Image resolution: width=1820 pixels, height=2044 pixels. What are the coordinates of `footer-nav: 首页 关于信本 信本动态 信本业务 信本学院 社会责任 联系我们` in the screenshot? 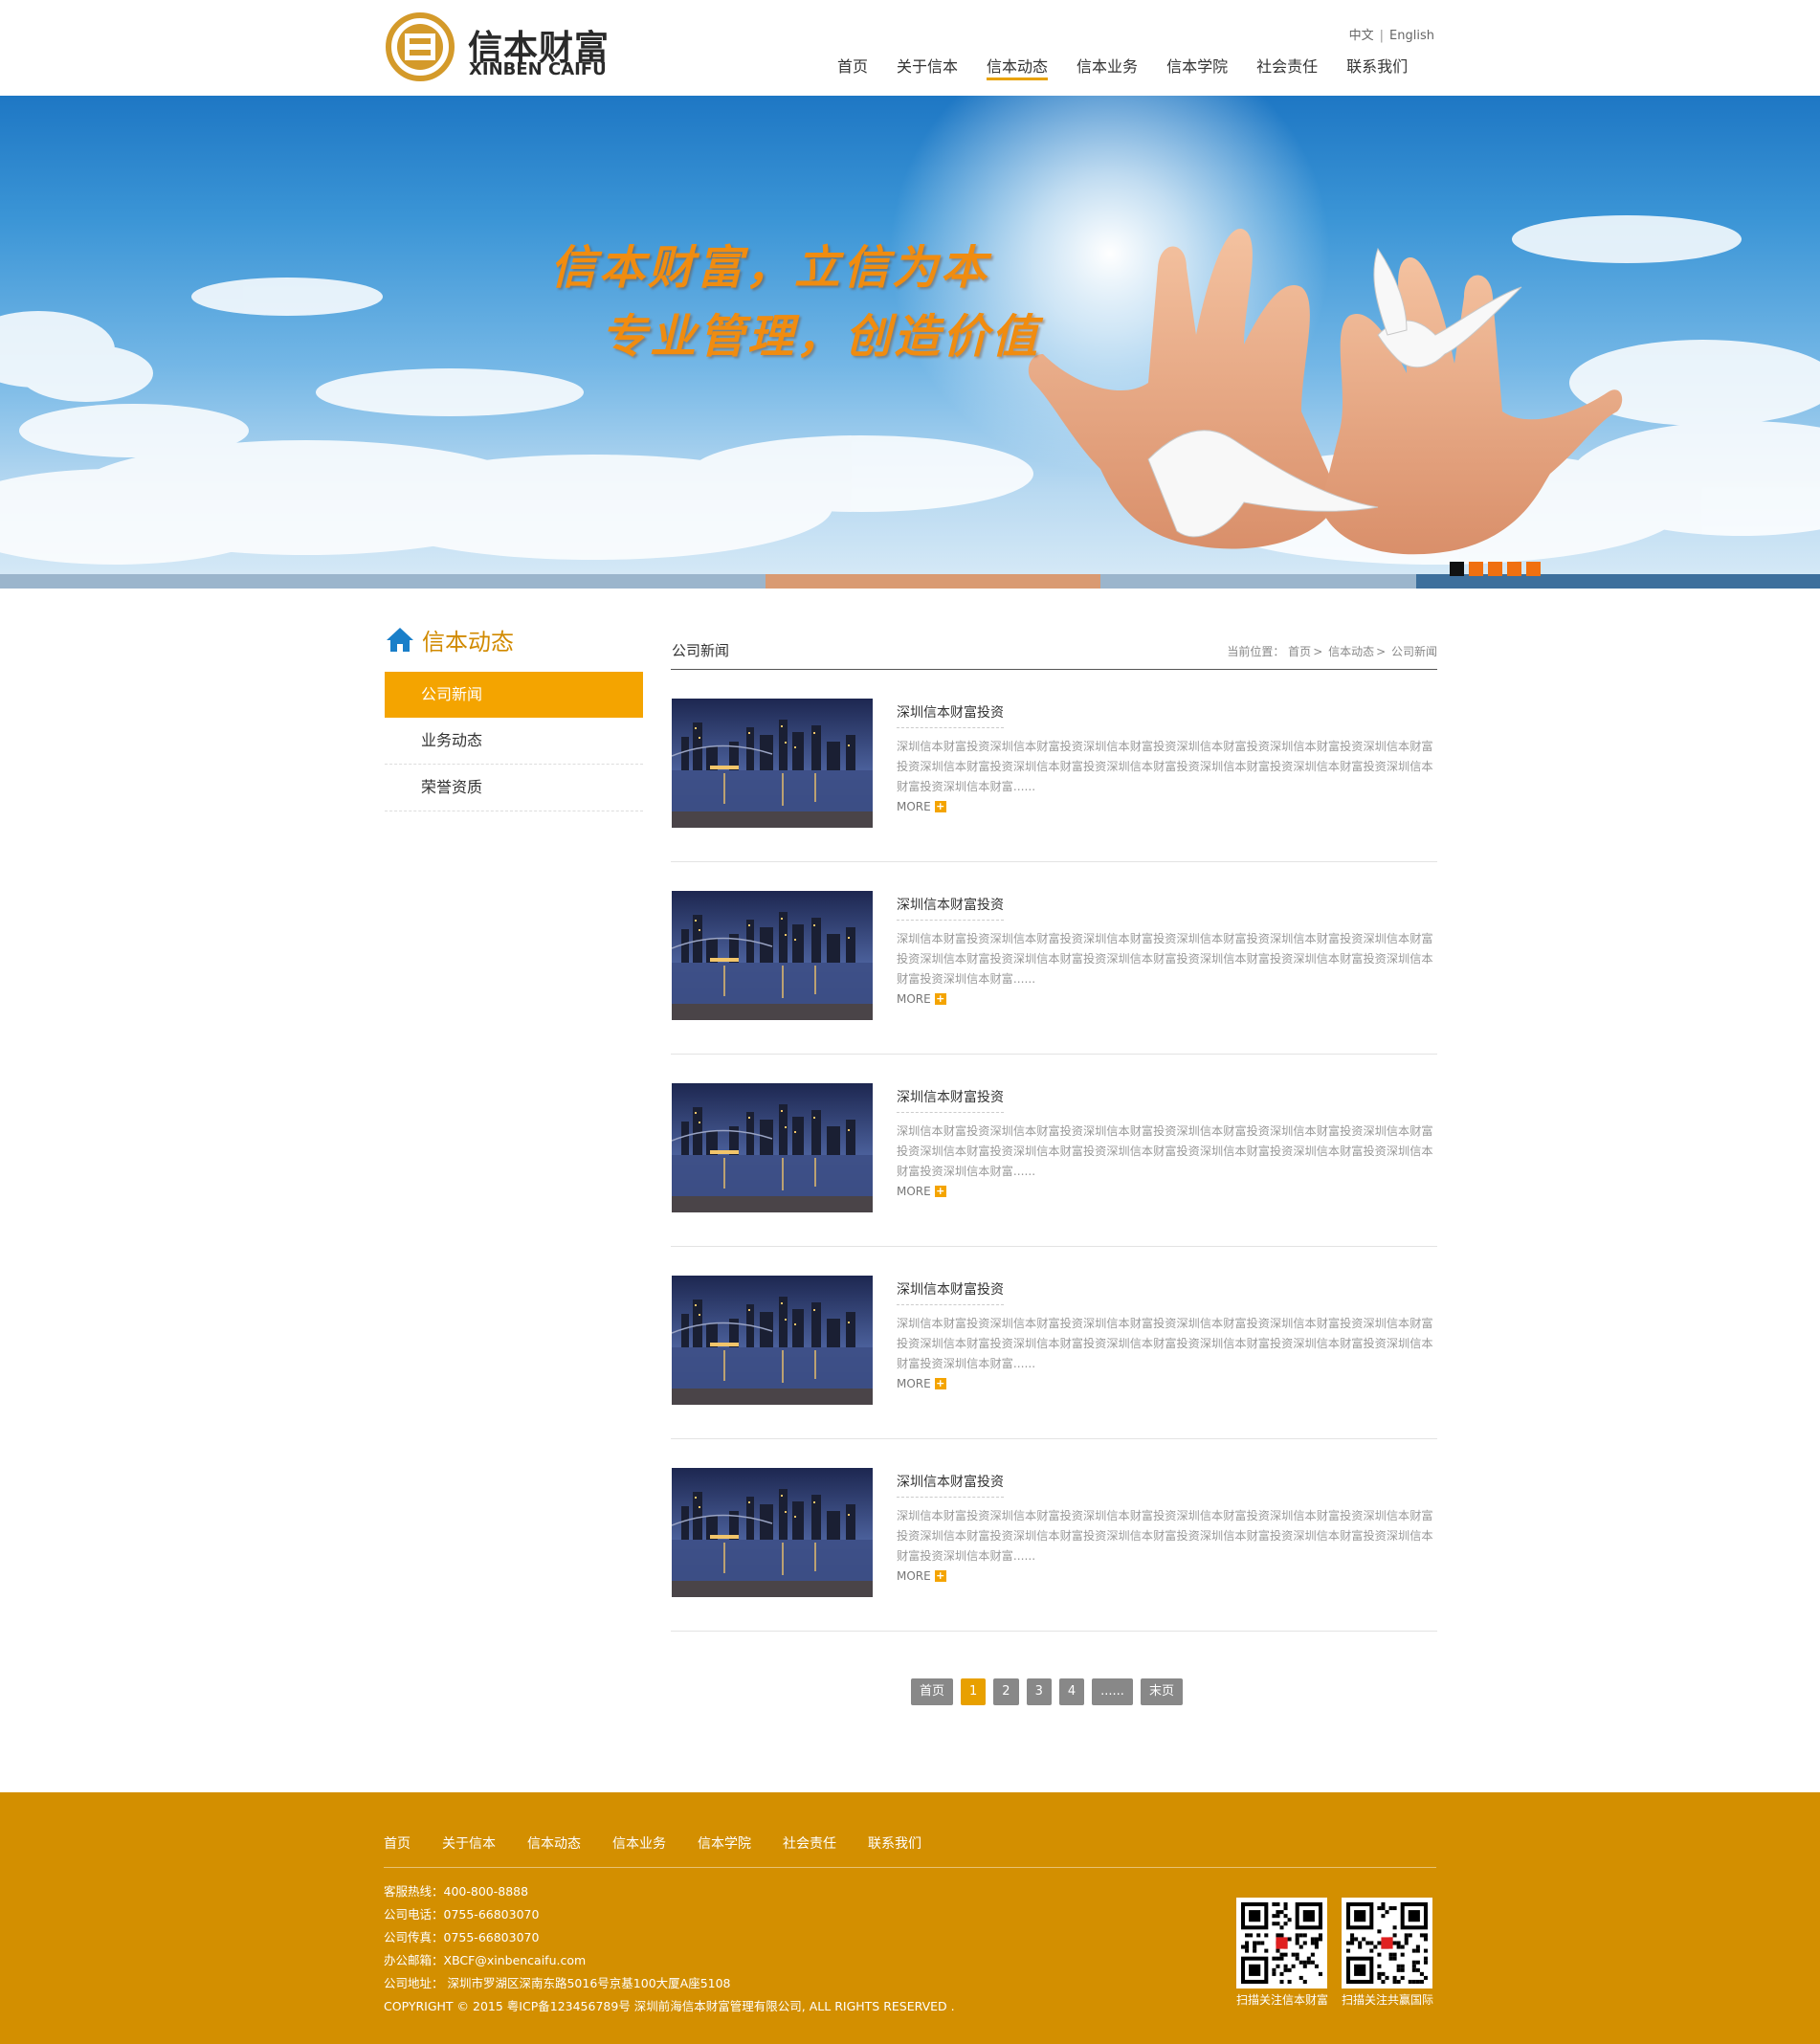 It's located at (669, 1843).